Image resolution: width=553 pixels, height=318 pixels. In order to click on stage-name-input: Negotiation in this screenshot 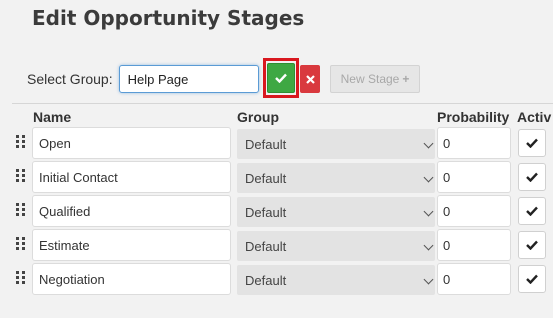, I will do `click(131, 279)`.